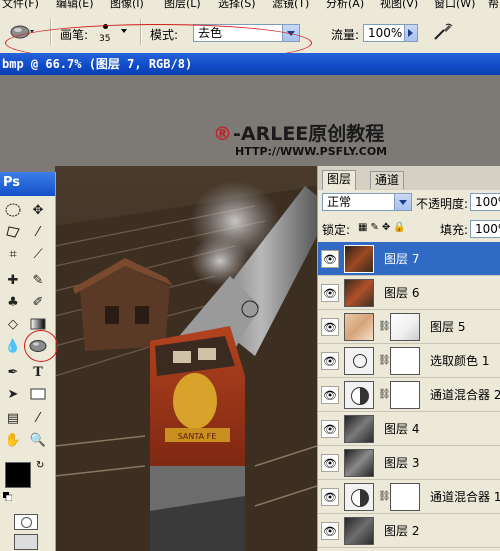 This screenshot has height=551, width=500. I want to click on healing-brush-icon: ✚, so click(13, 280).